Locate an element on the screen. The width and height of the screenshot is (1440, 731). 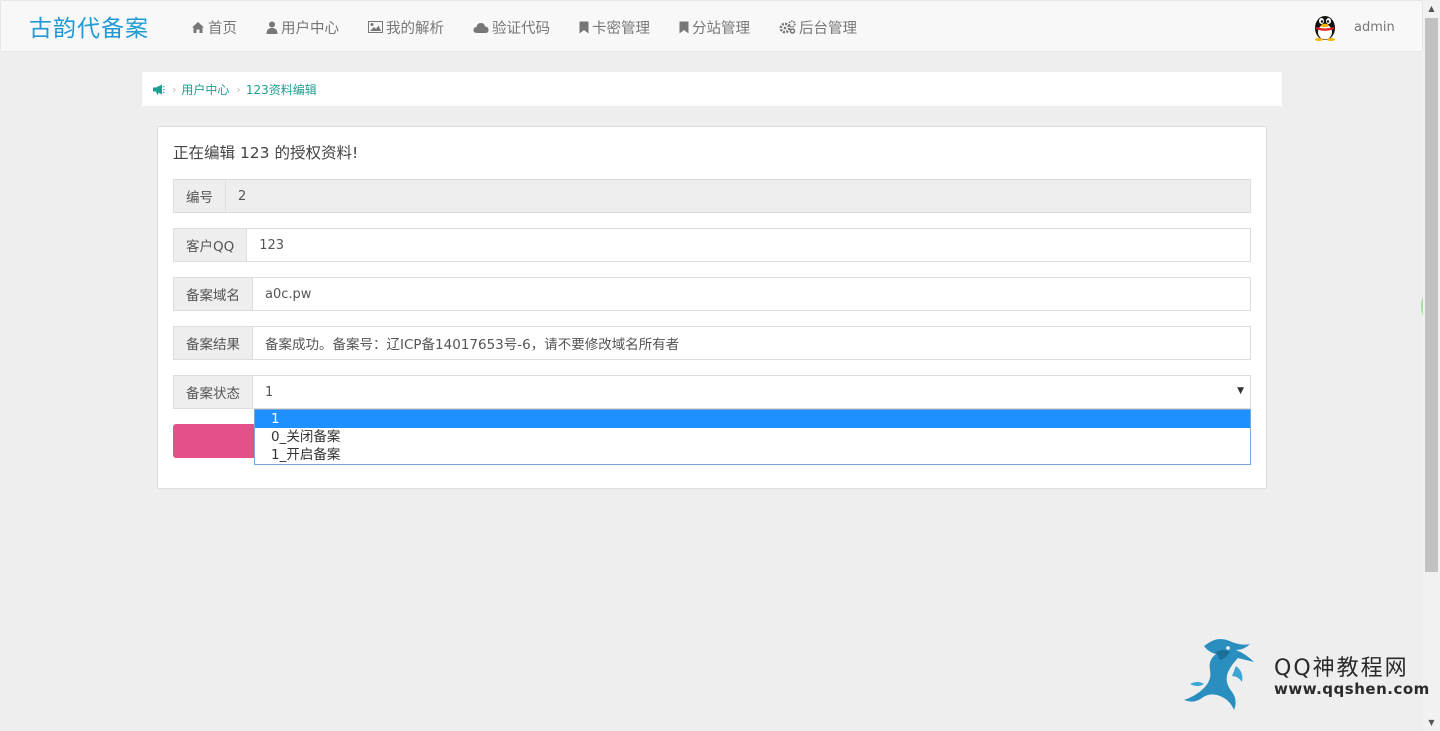
result-input is located at coordinates (757, 343).